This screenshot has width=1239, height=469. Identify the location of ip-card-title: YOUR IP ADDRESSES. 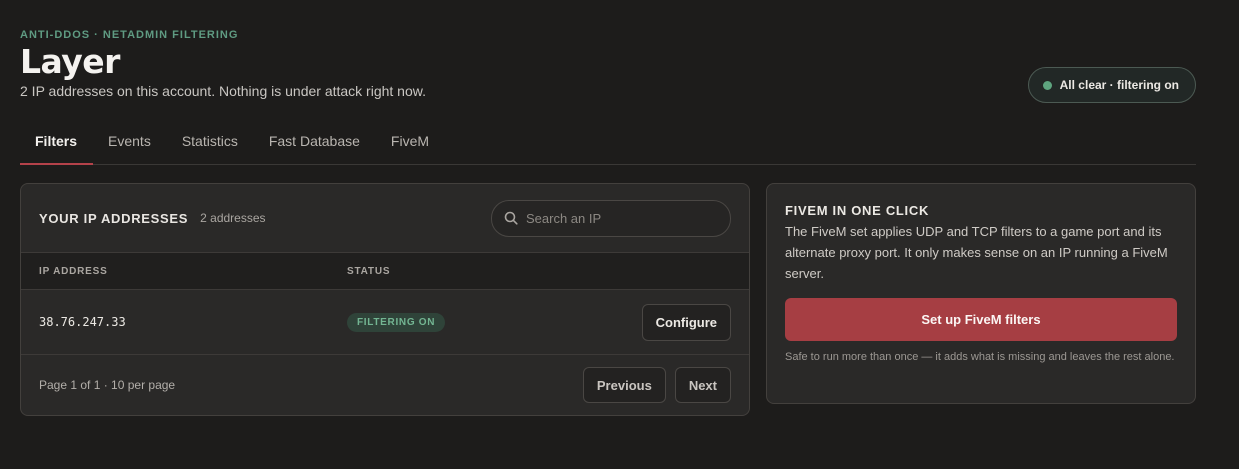
(114, 218).